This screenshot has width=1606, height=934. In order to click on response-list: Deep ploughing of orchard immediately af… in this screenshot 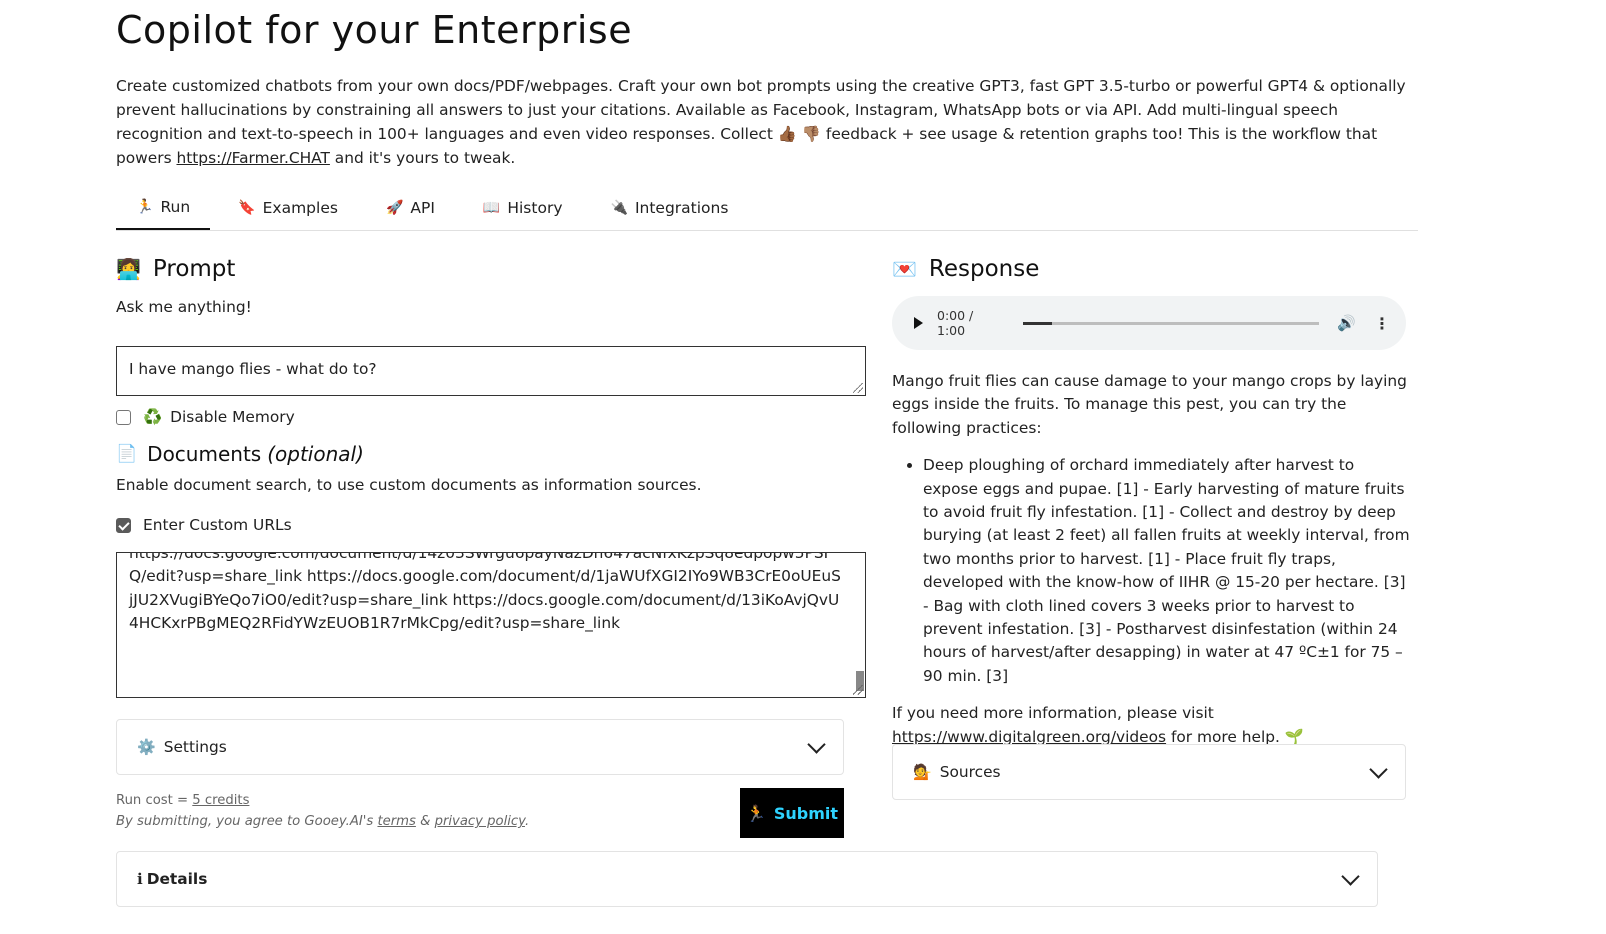, I will do `click(1152, 571)`.